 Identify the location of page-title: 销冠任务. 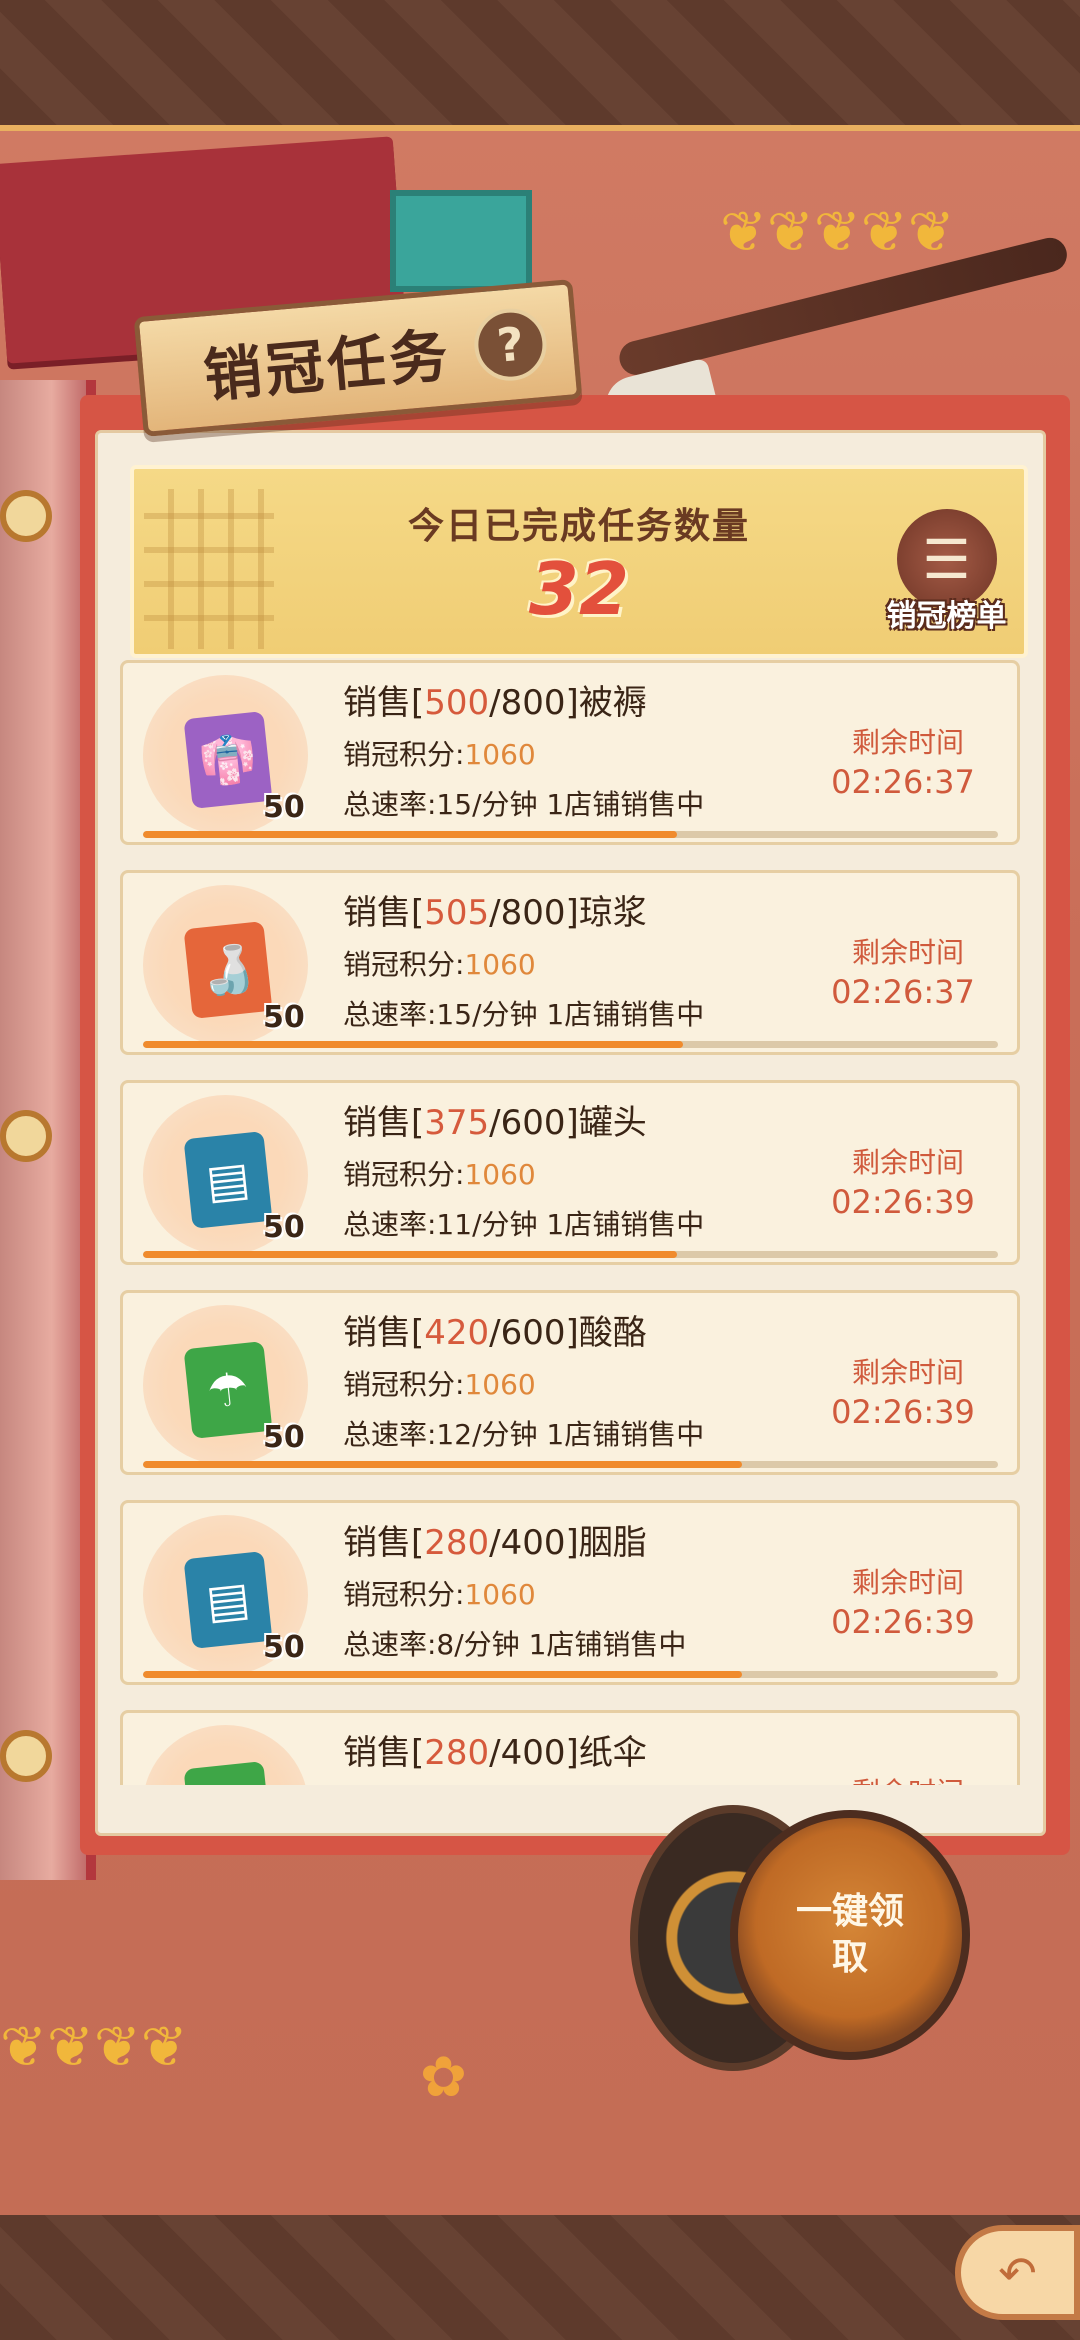
(328, 366).